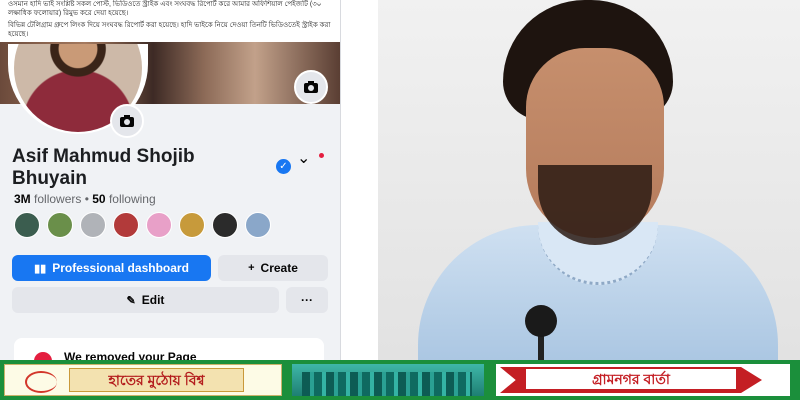 Image resolution: width=800 pixels, height=400 pixels. I want to click on edit-button: ✎ Edit, so click(145, 300).